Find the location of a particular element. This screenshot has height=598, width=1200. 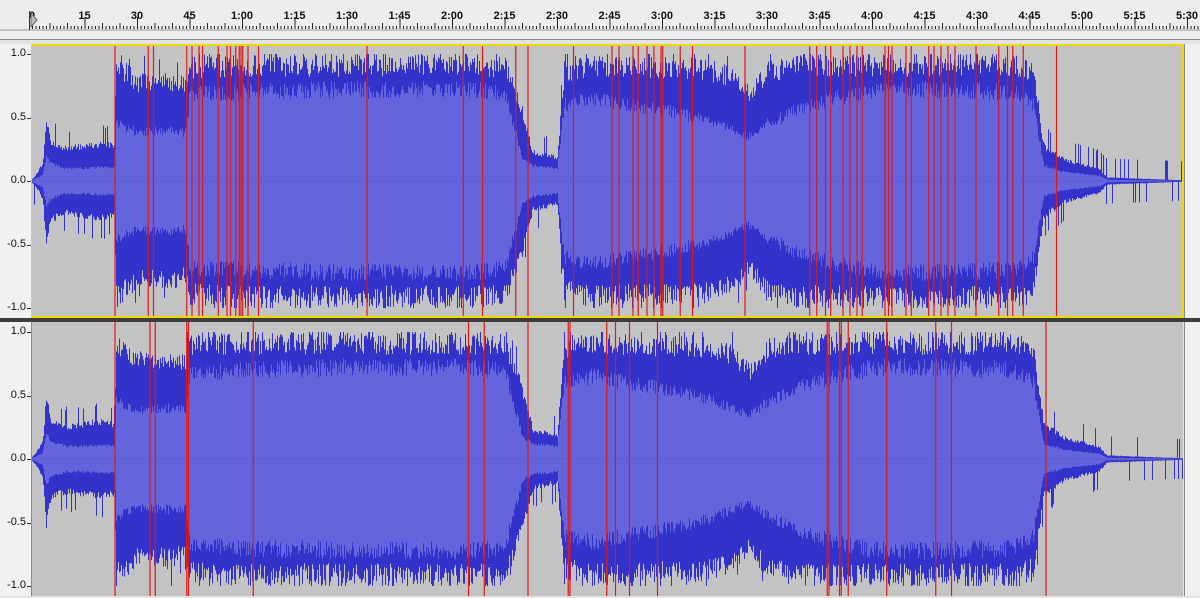

ruler-time-label: 1:30 is located at coordinates (347, 16).